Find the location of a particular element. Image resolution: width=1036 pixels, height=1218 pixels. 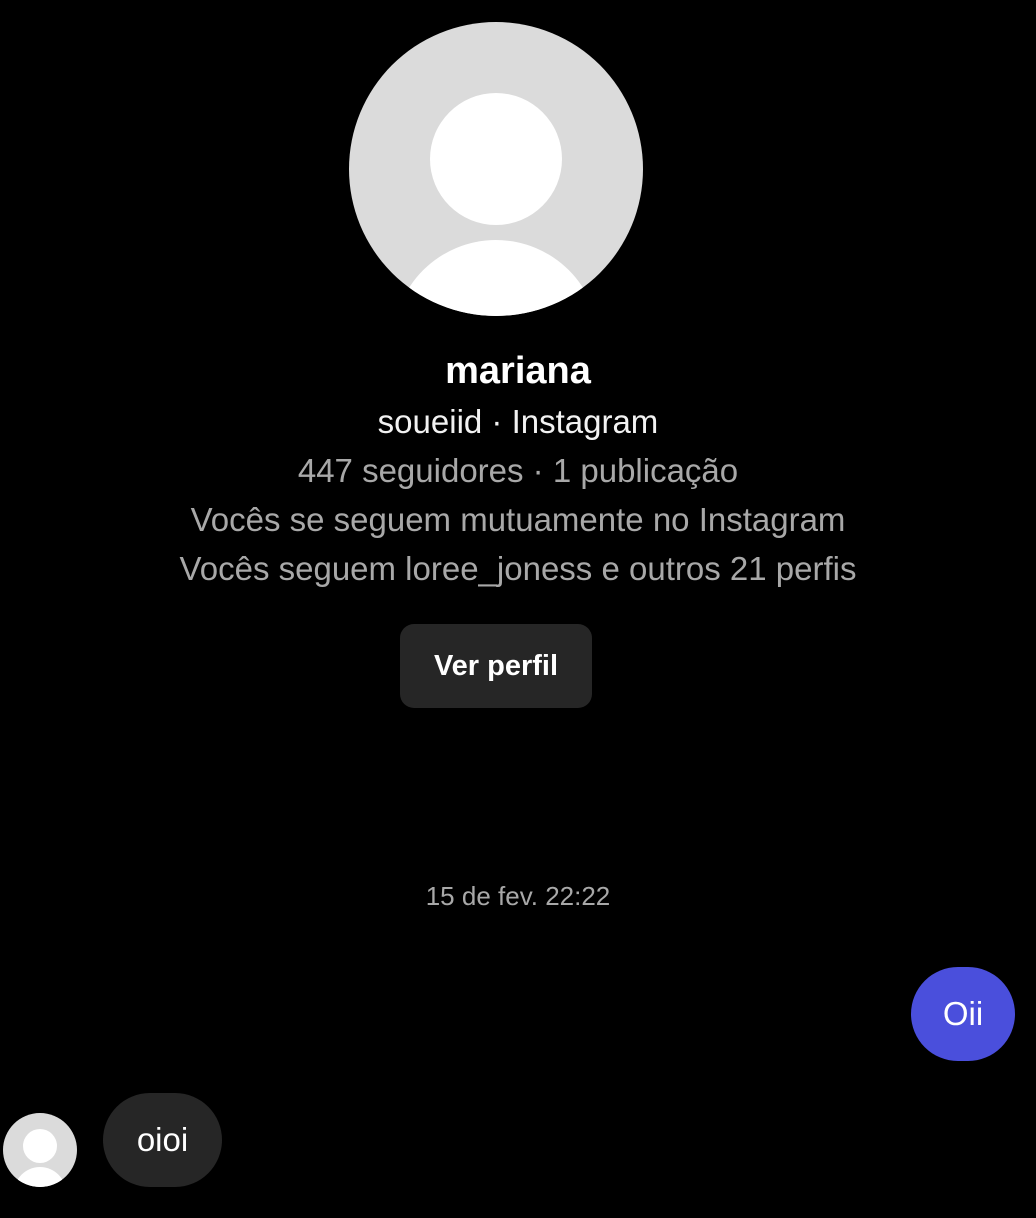

profile-handle: soueiid · Instagram is located at coordinates (518, 421).